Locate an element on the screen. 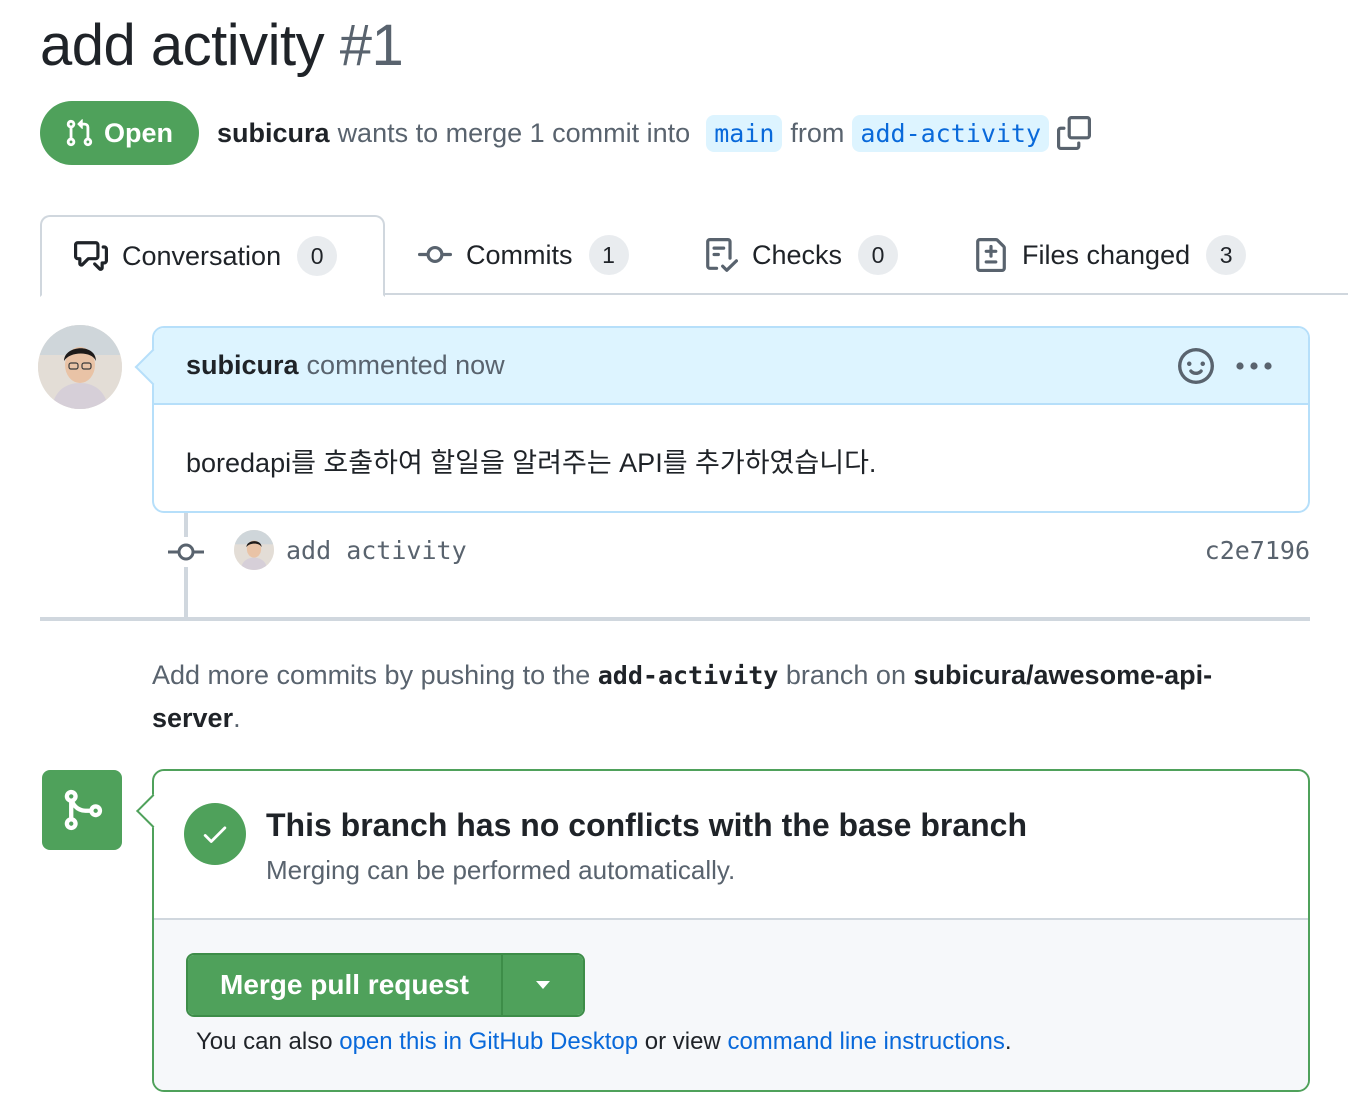 This screenshot has height=1114, width=1348. pr-author-link: subicura is located at coordinates (273, 133).